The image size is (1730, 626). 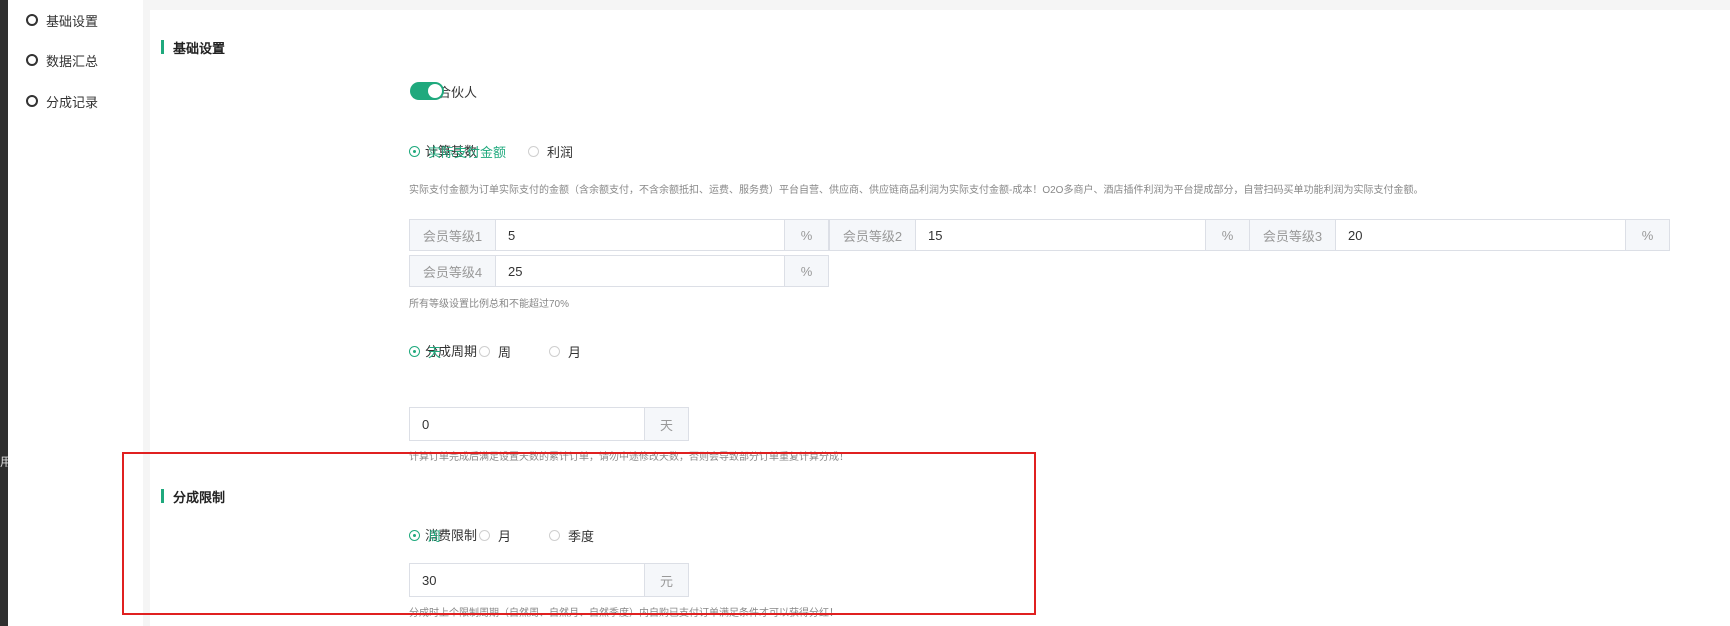 I want to click on share-partner-label: 共享合伙人, so click(x=444, y=92).